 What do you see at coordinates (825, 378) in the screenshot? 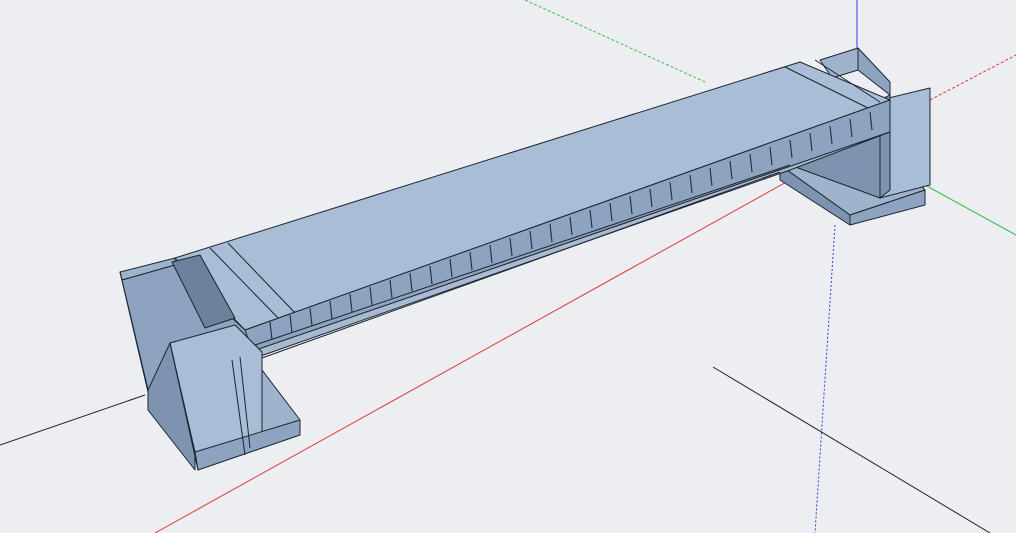
I see `blue-axis-dashed` at bounding box center [825, 378].